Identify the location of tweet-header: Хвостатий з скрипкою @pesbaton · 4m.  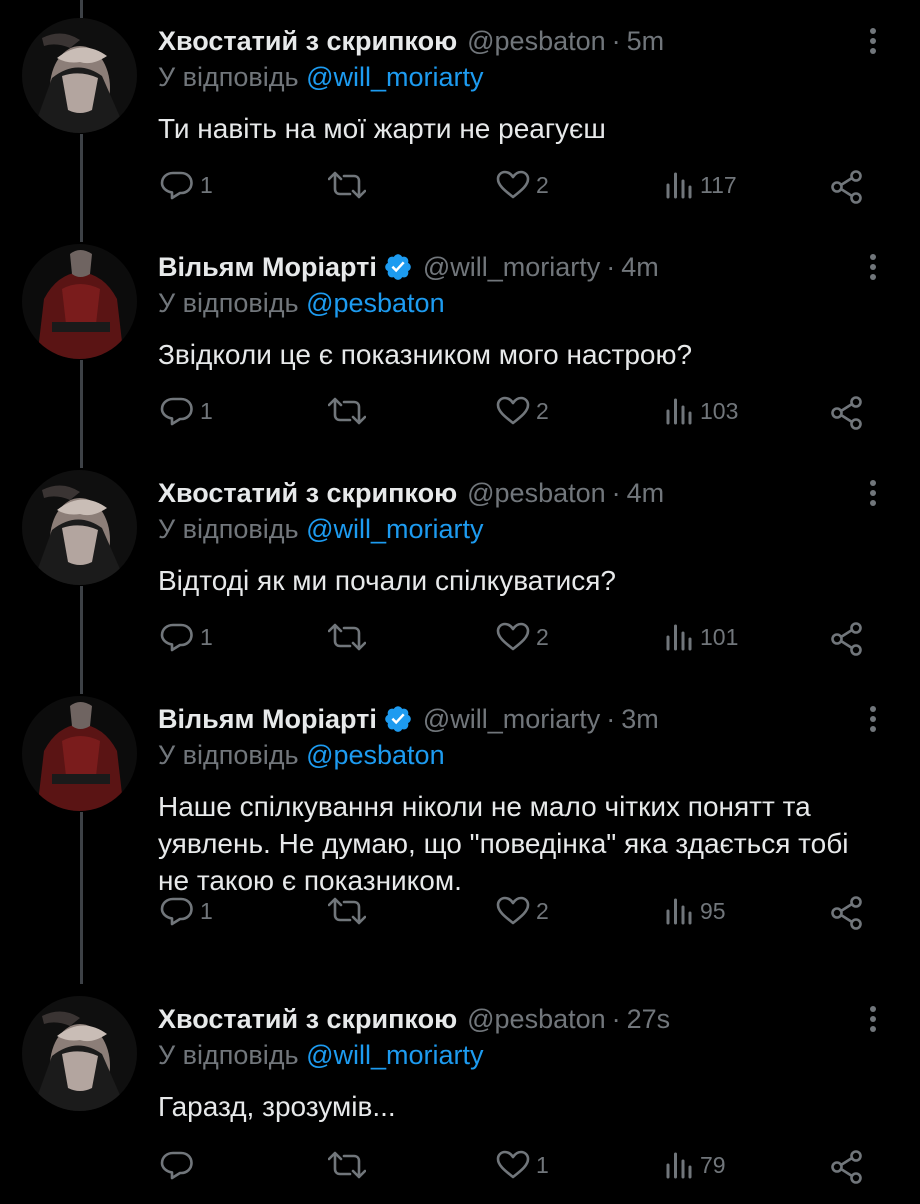
(411, 493).